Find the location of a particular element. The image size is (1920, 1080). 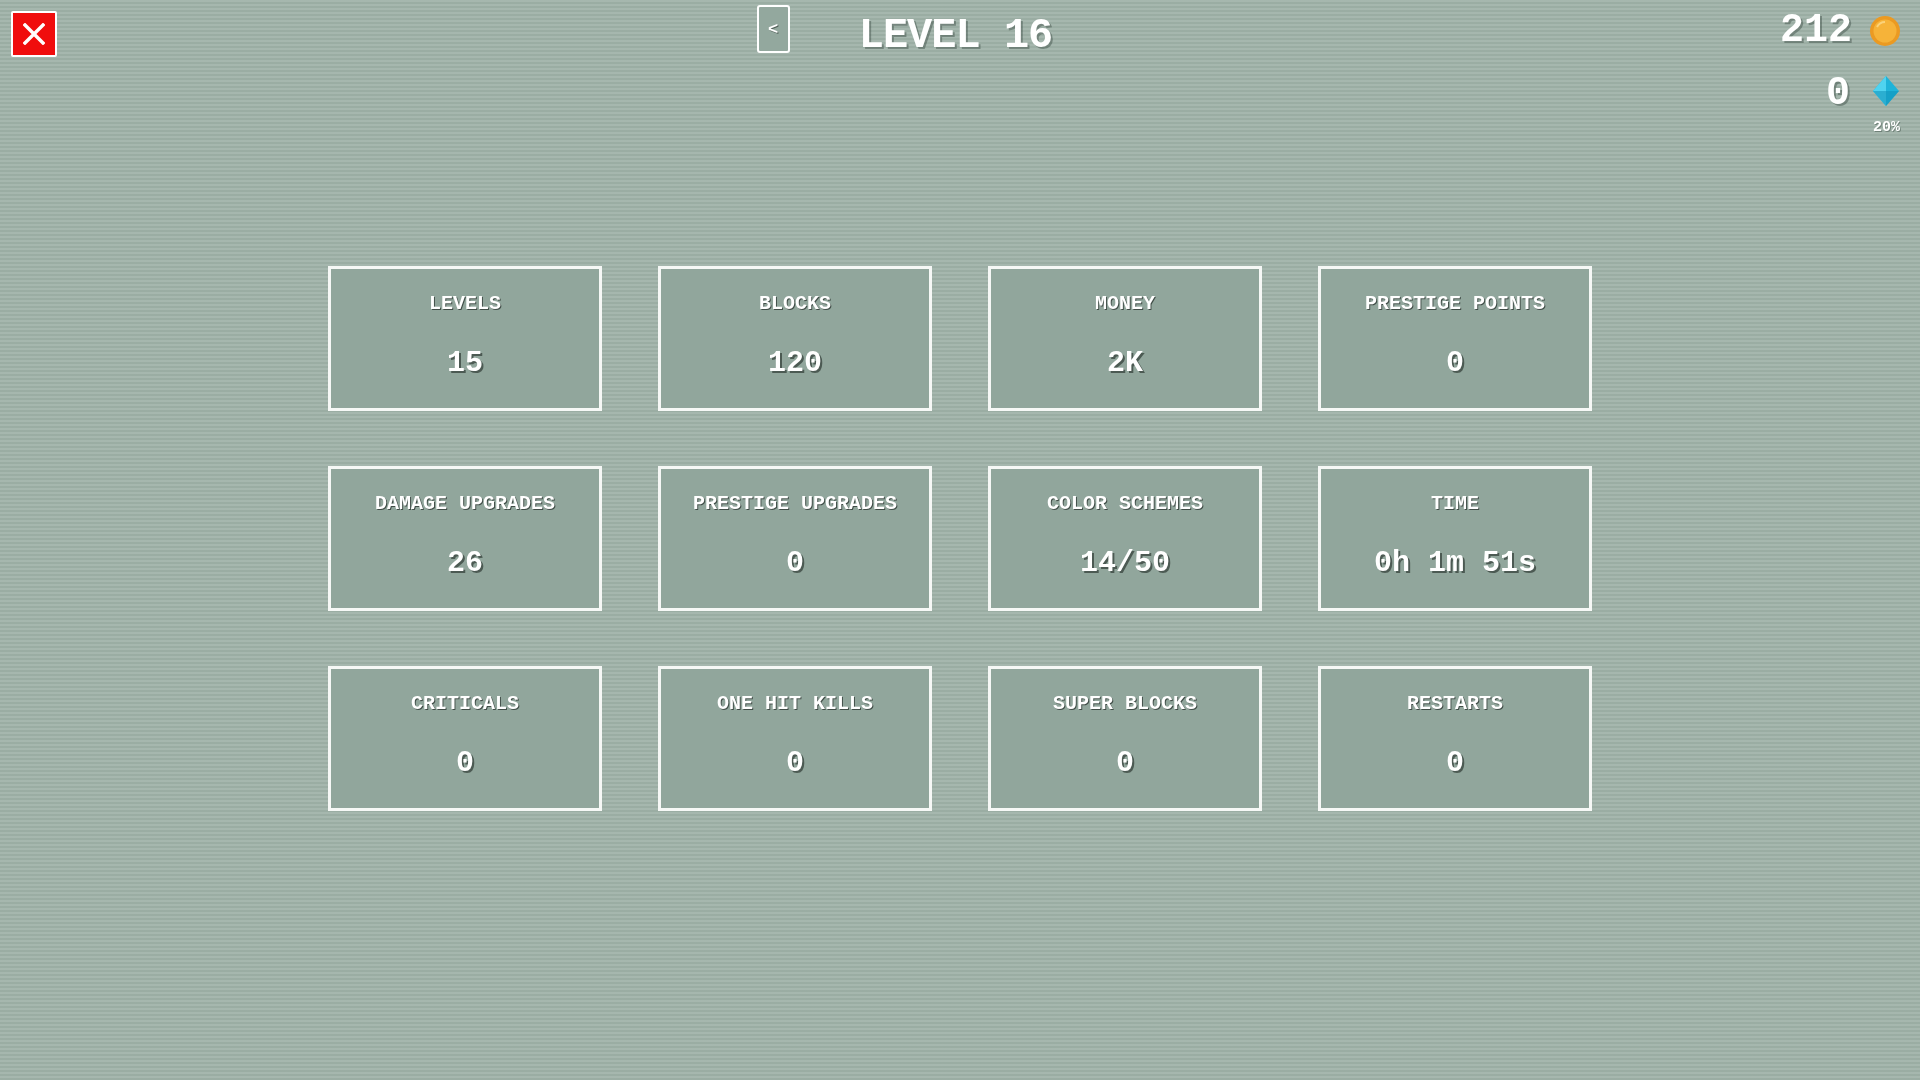

stat-value: 120 is located at coordinates (795, 363).